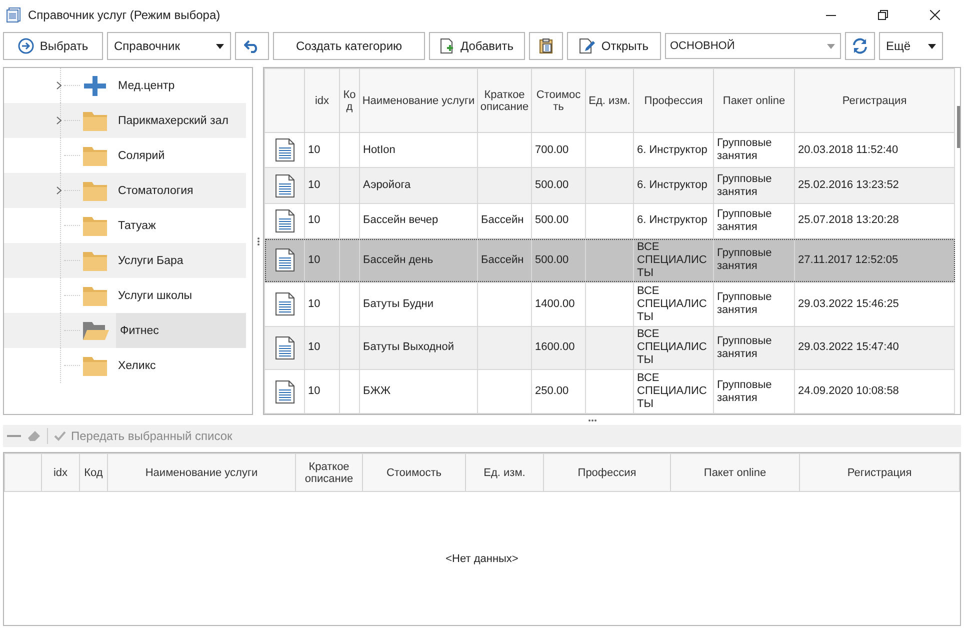 The height and width of the screenshot is (629, 964). I want to click on refresh-button, so click(860, 46).